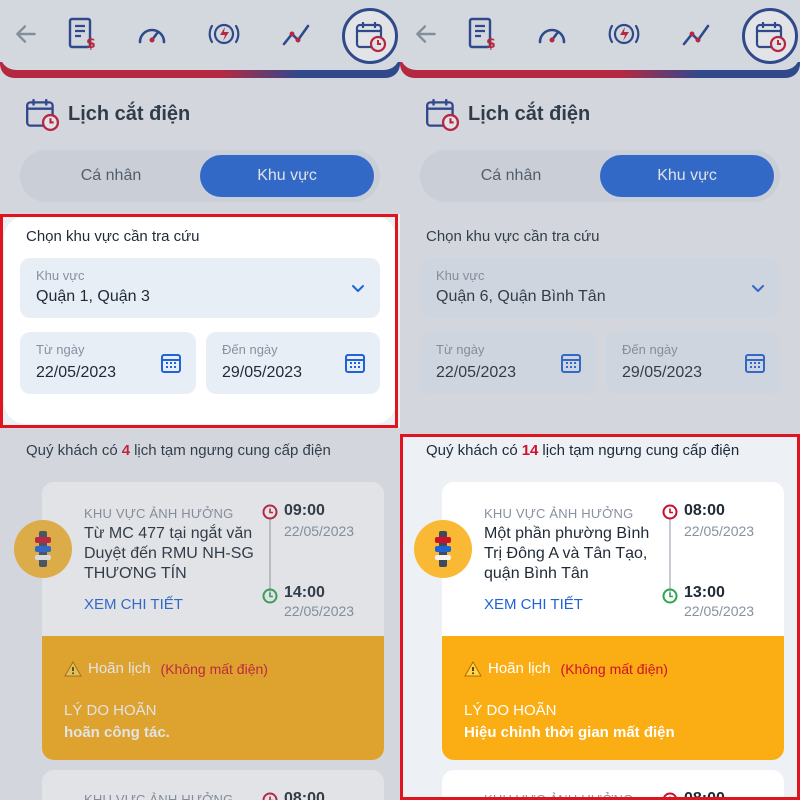  I want to click on warning-icon, so click(473, 668).